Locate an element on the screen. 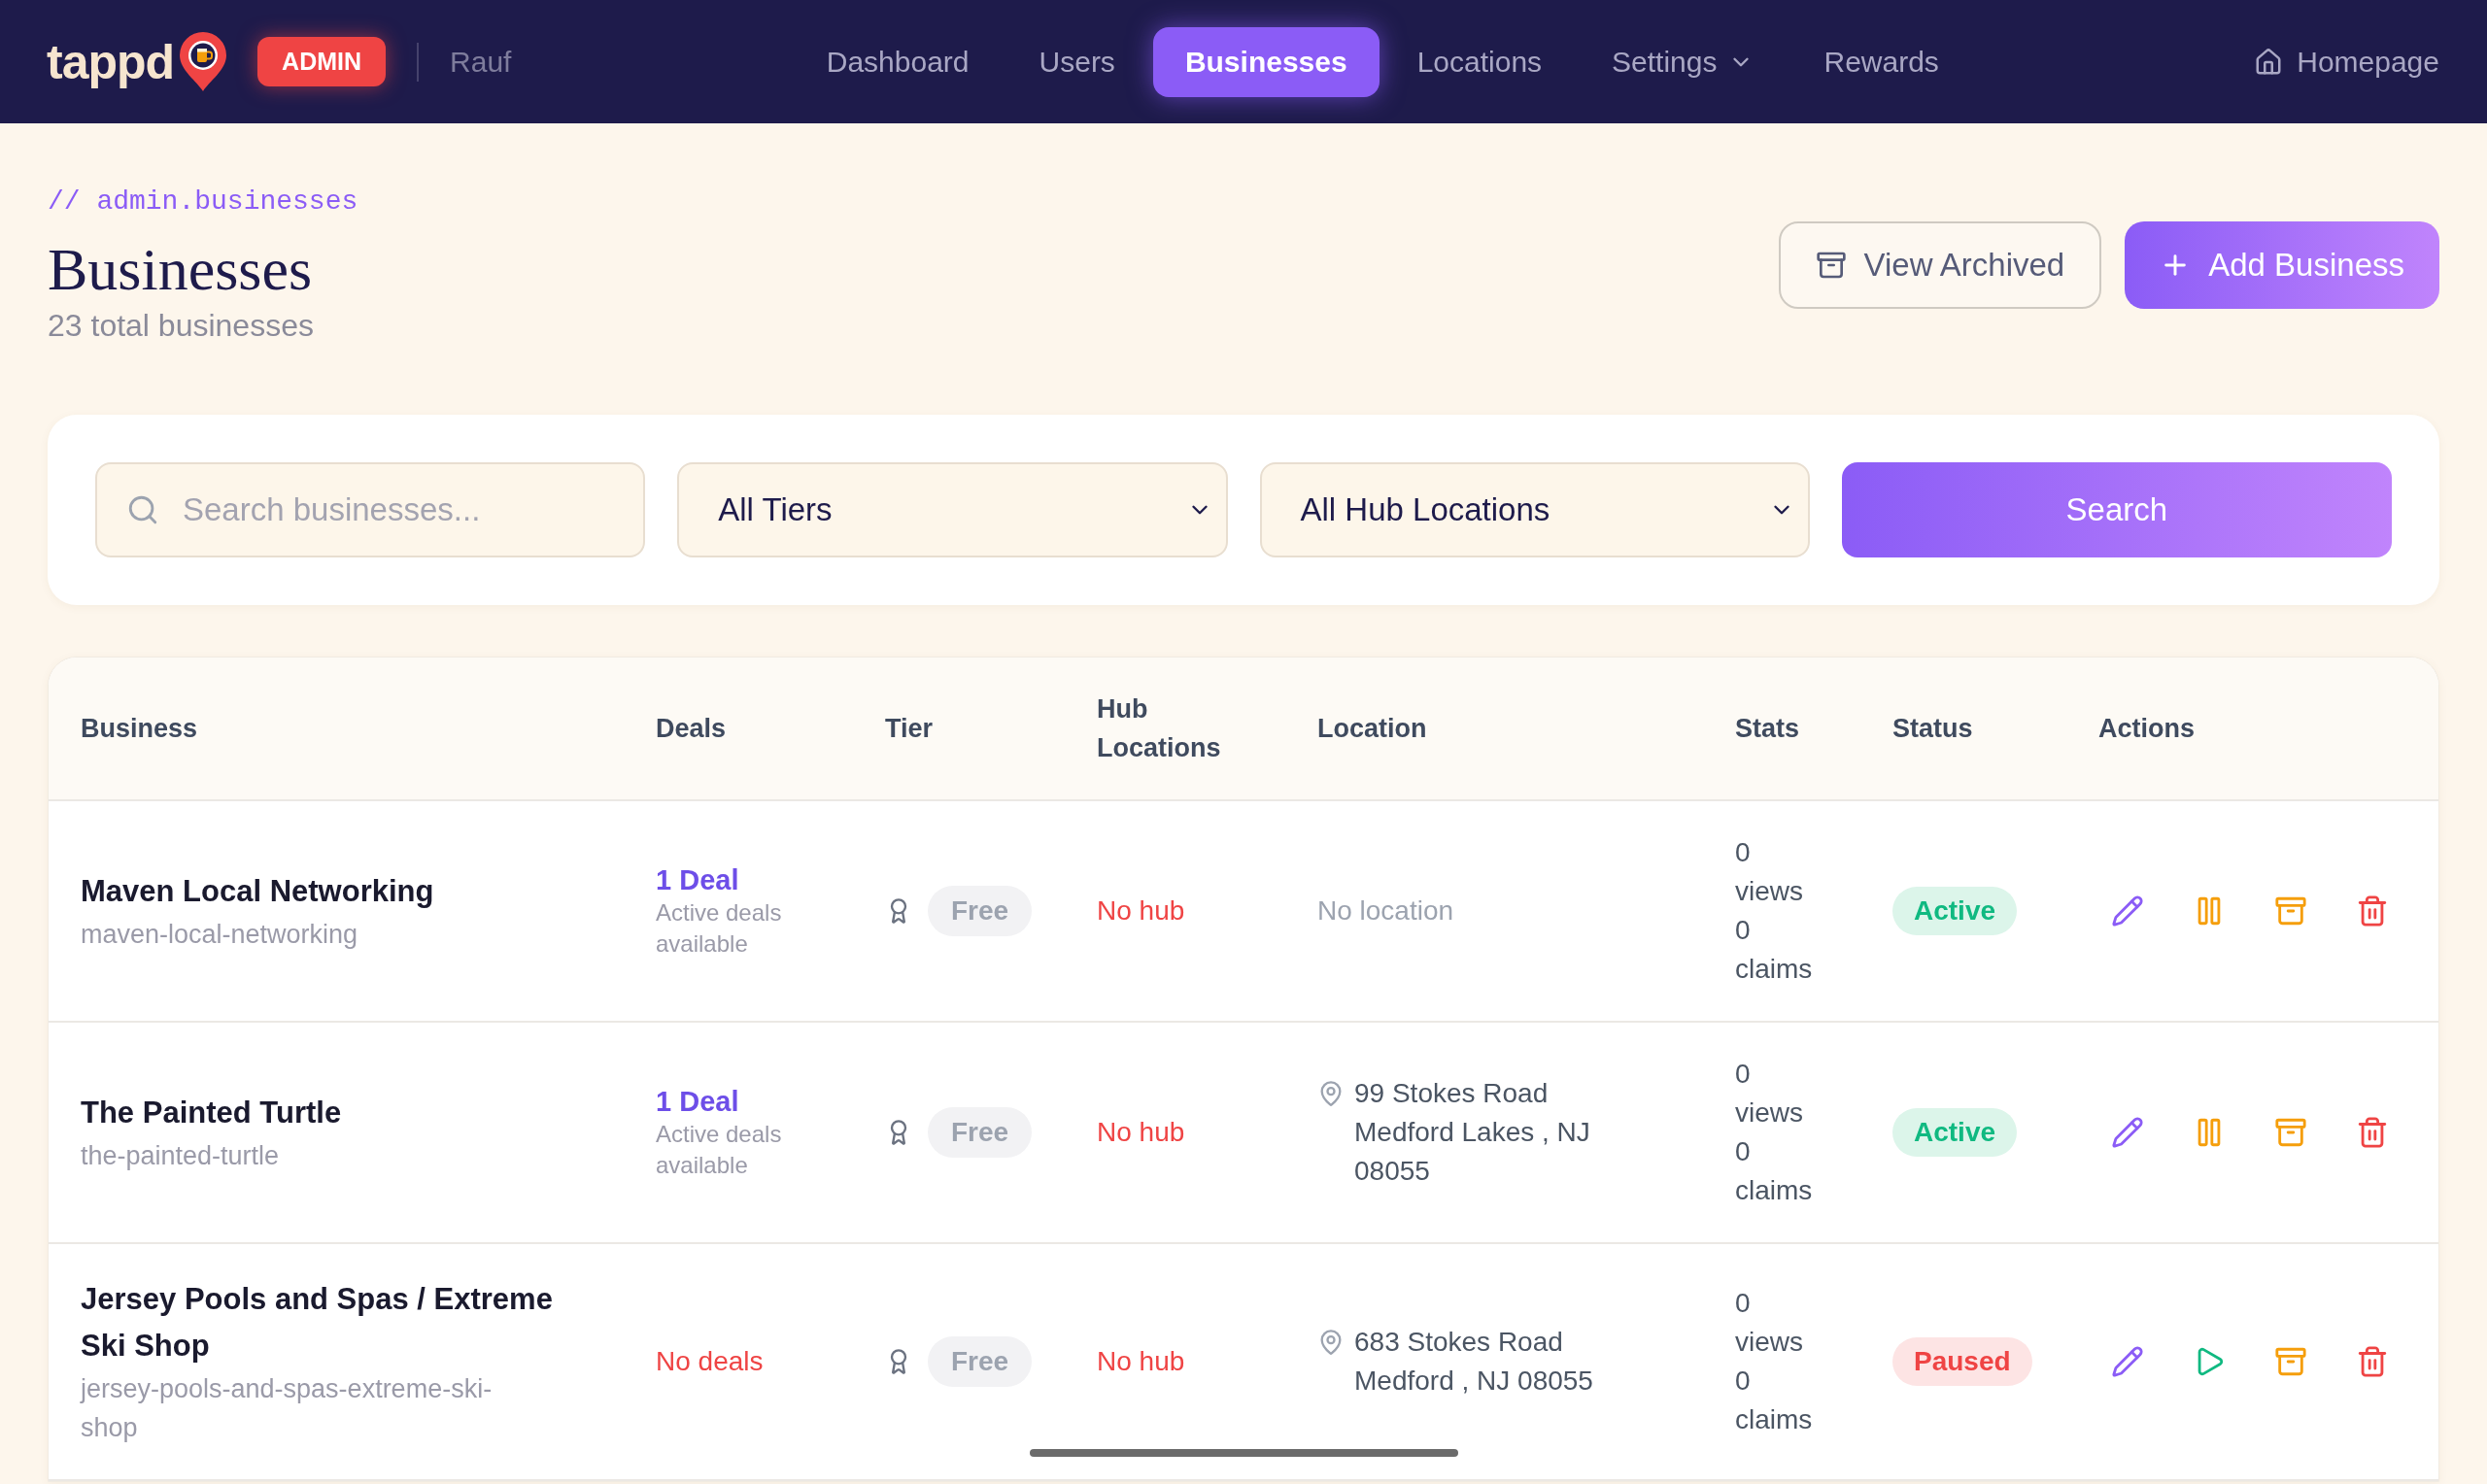  nav-tab: Rewards is located at coordinates (1881, 61).